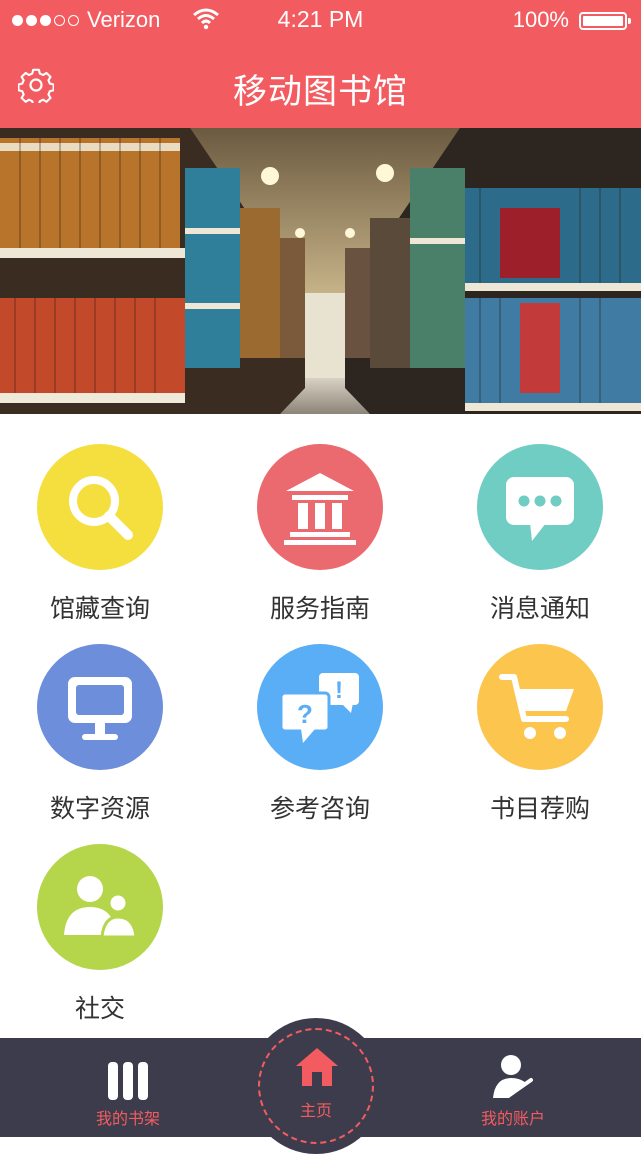 The width and height of the screenshot is (641, 1154). I want to click on message-bubble-icon, so click(540, 507).